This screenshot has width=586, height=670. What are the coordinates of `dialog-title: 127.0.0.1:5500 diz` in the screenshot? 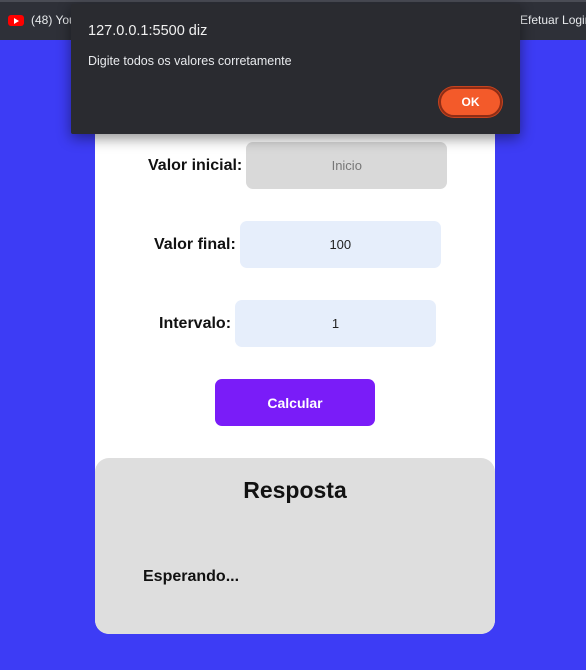 It's located at (148, 31).